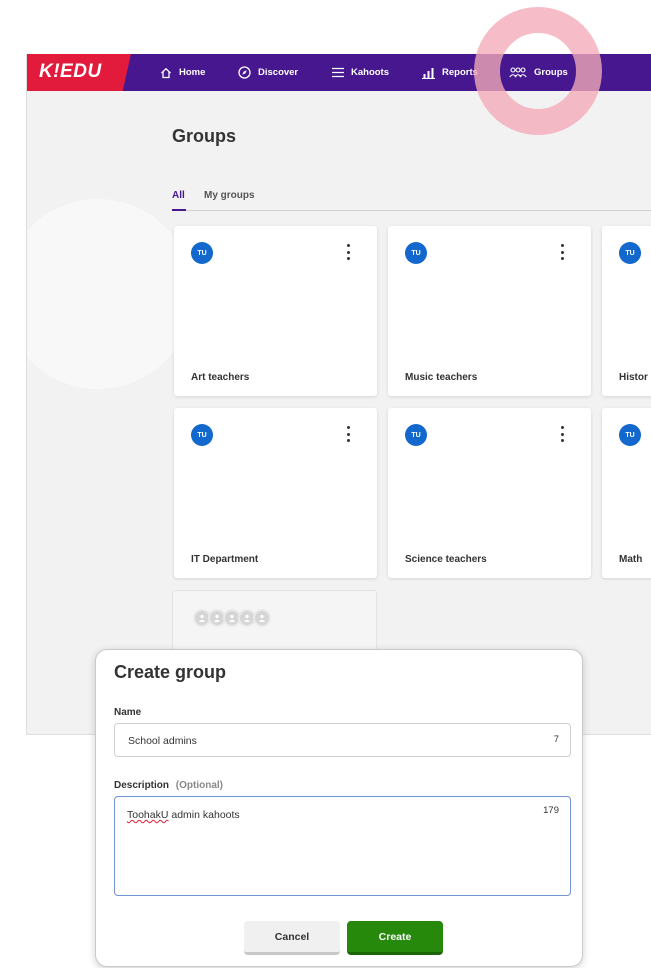 The width and height of the screenshot is (651, 968). I want to click on brand-logo: K!EDU, so click(79, 72).